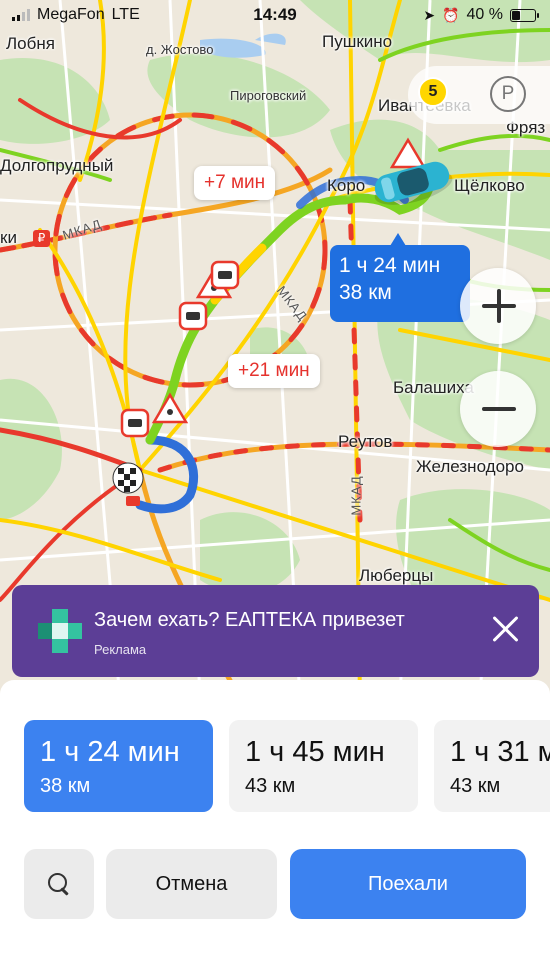 The height and width of the screenshot is (978, 550). What do you see at coordinates (365, 441) in the screenshot?
I see `place-reutov: Реутов` at bounding box center [365, 441].